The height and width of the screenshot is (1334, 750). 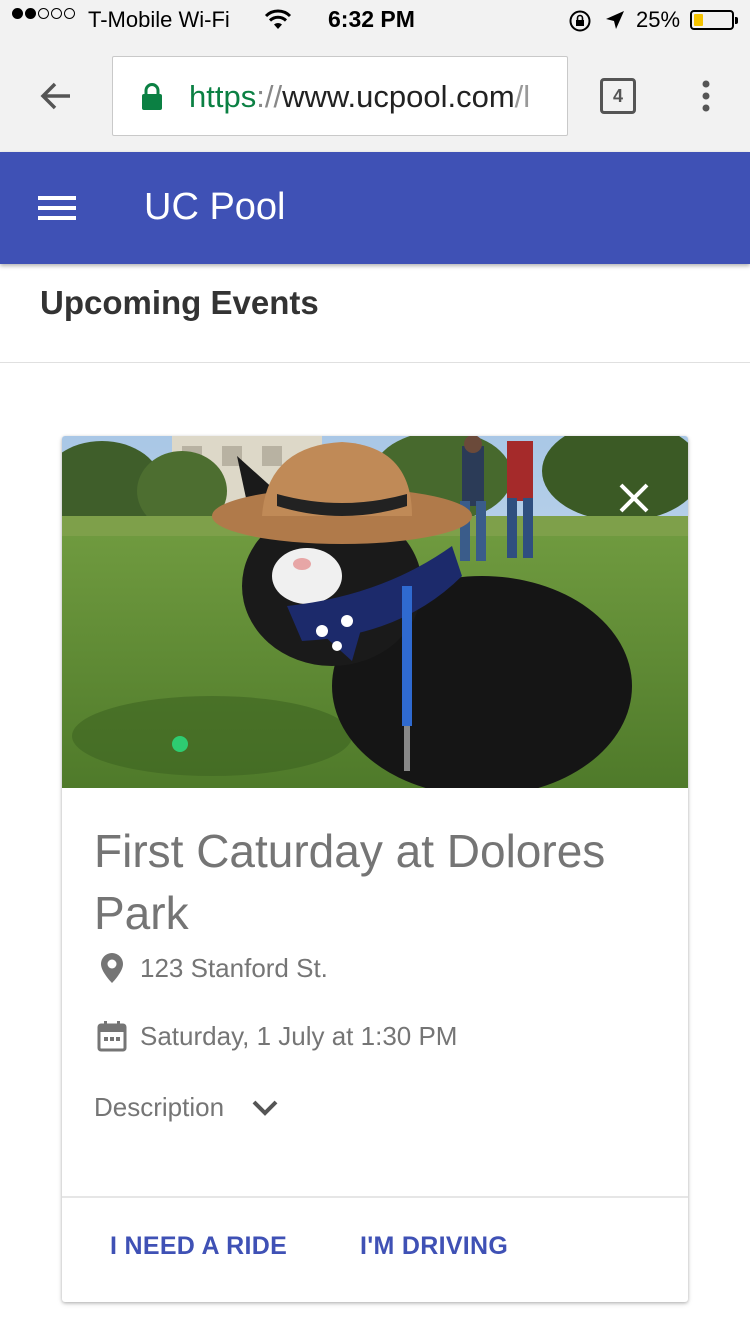 I want to click on calendar-icon, so click(x=112, y=1036).